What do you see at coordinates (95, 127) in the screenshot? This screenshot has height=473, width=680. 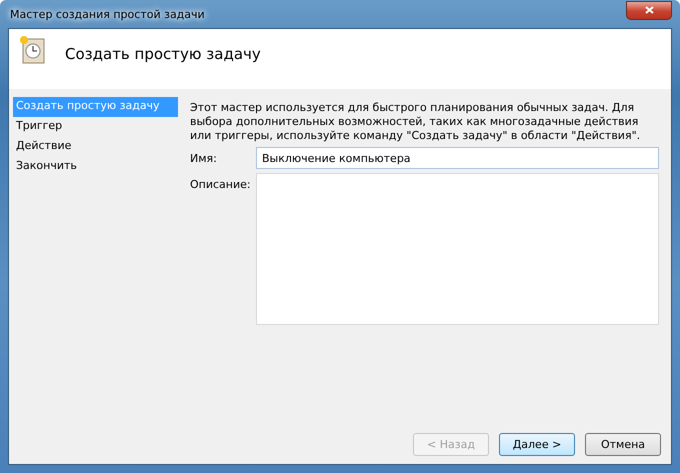 I see `step-item: Триггер` at bounding box center [95, 127].